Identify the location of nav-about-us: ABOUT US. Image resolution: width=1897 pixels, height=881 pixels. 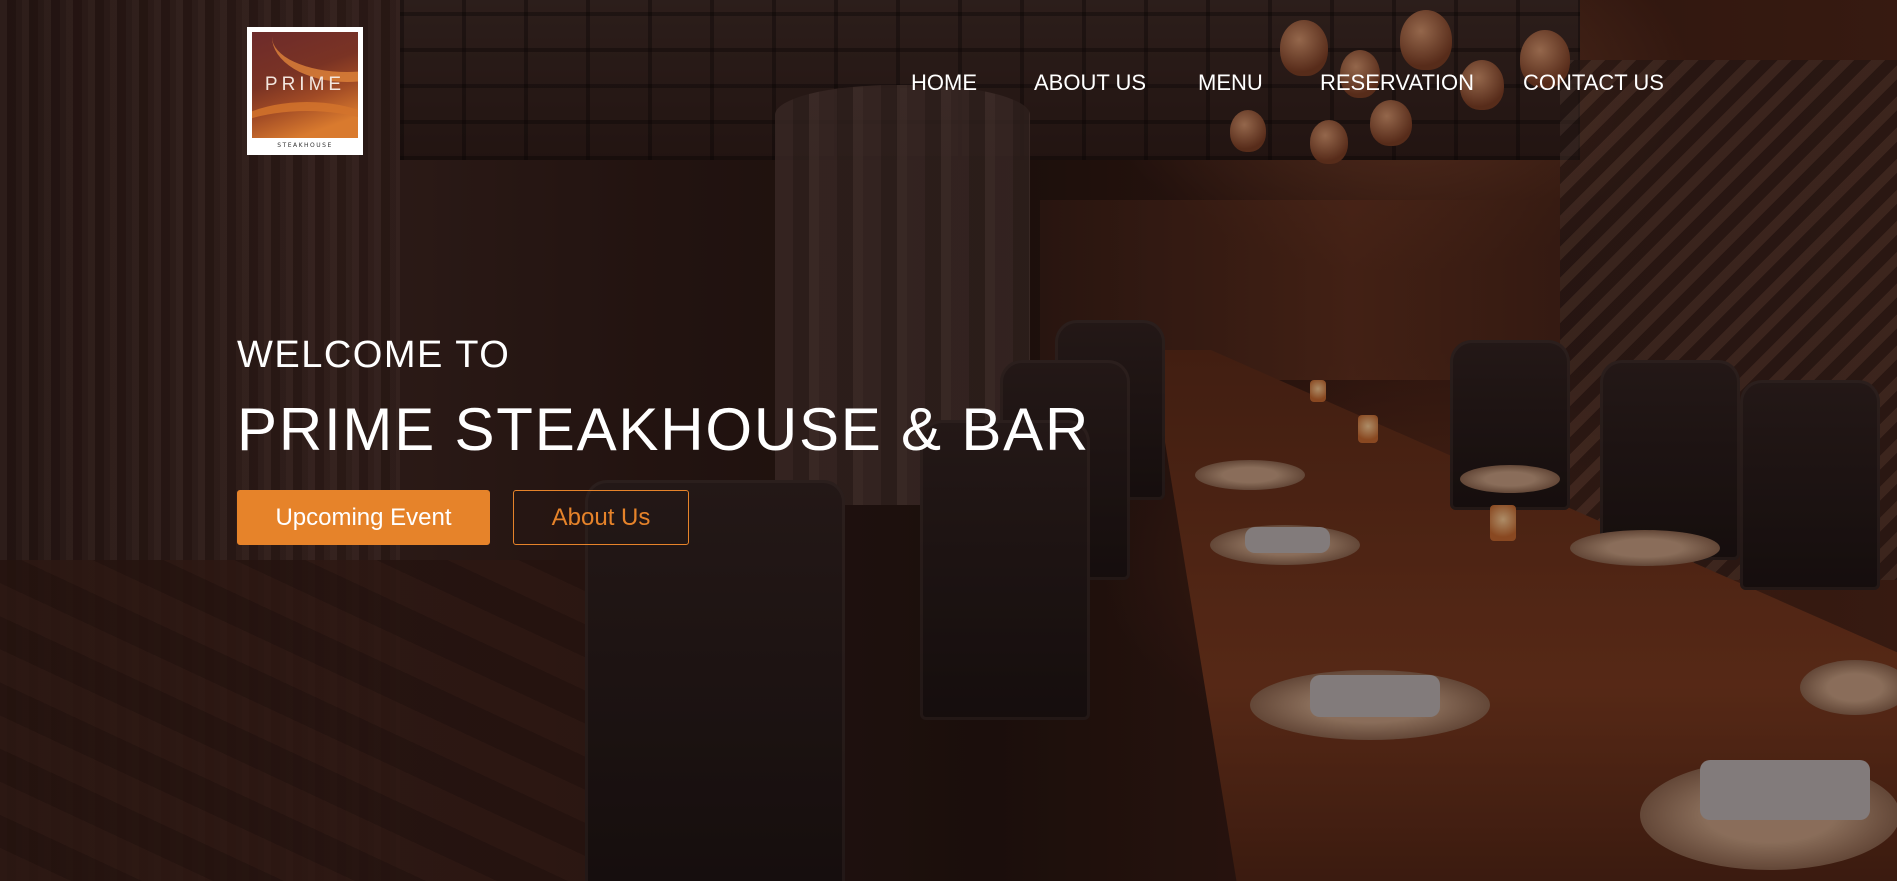
(1090, 83).